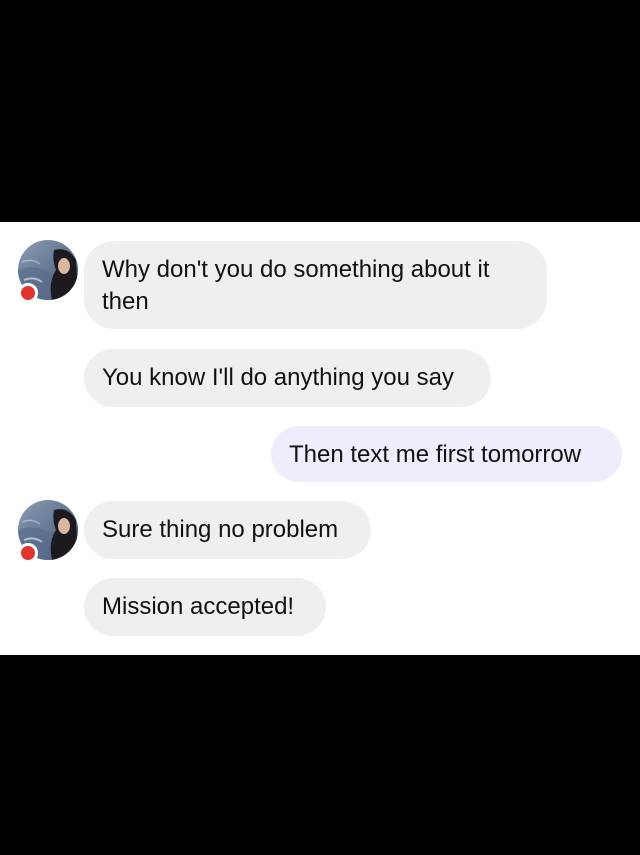 The width and height of the screenshot is (640, 855). I want to click on message-bubble-incoming: Why don't you do something about it then, so click(315, 285).